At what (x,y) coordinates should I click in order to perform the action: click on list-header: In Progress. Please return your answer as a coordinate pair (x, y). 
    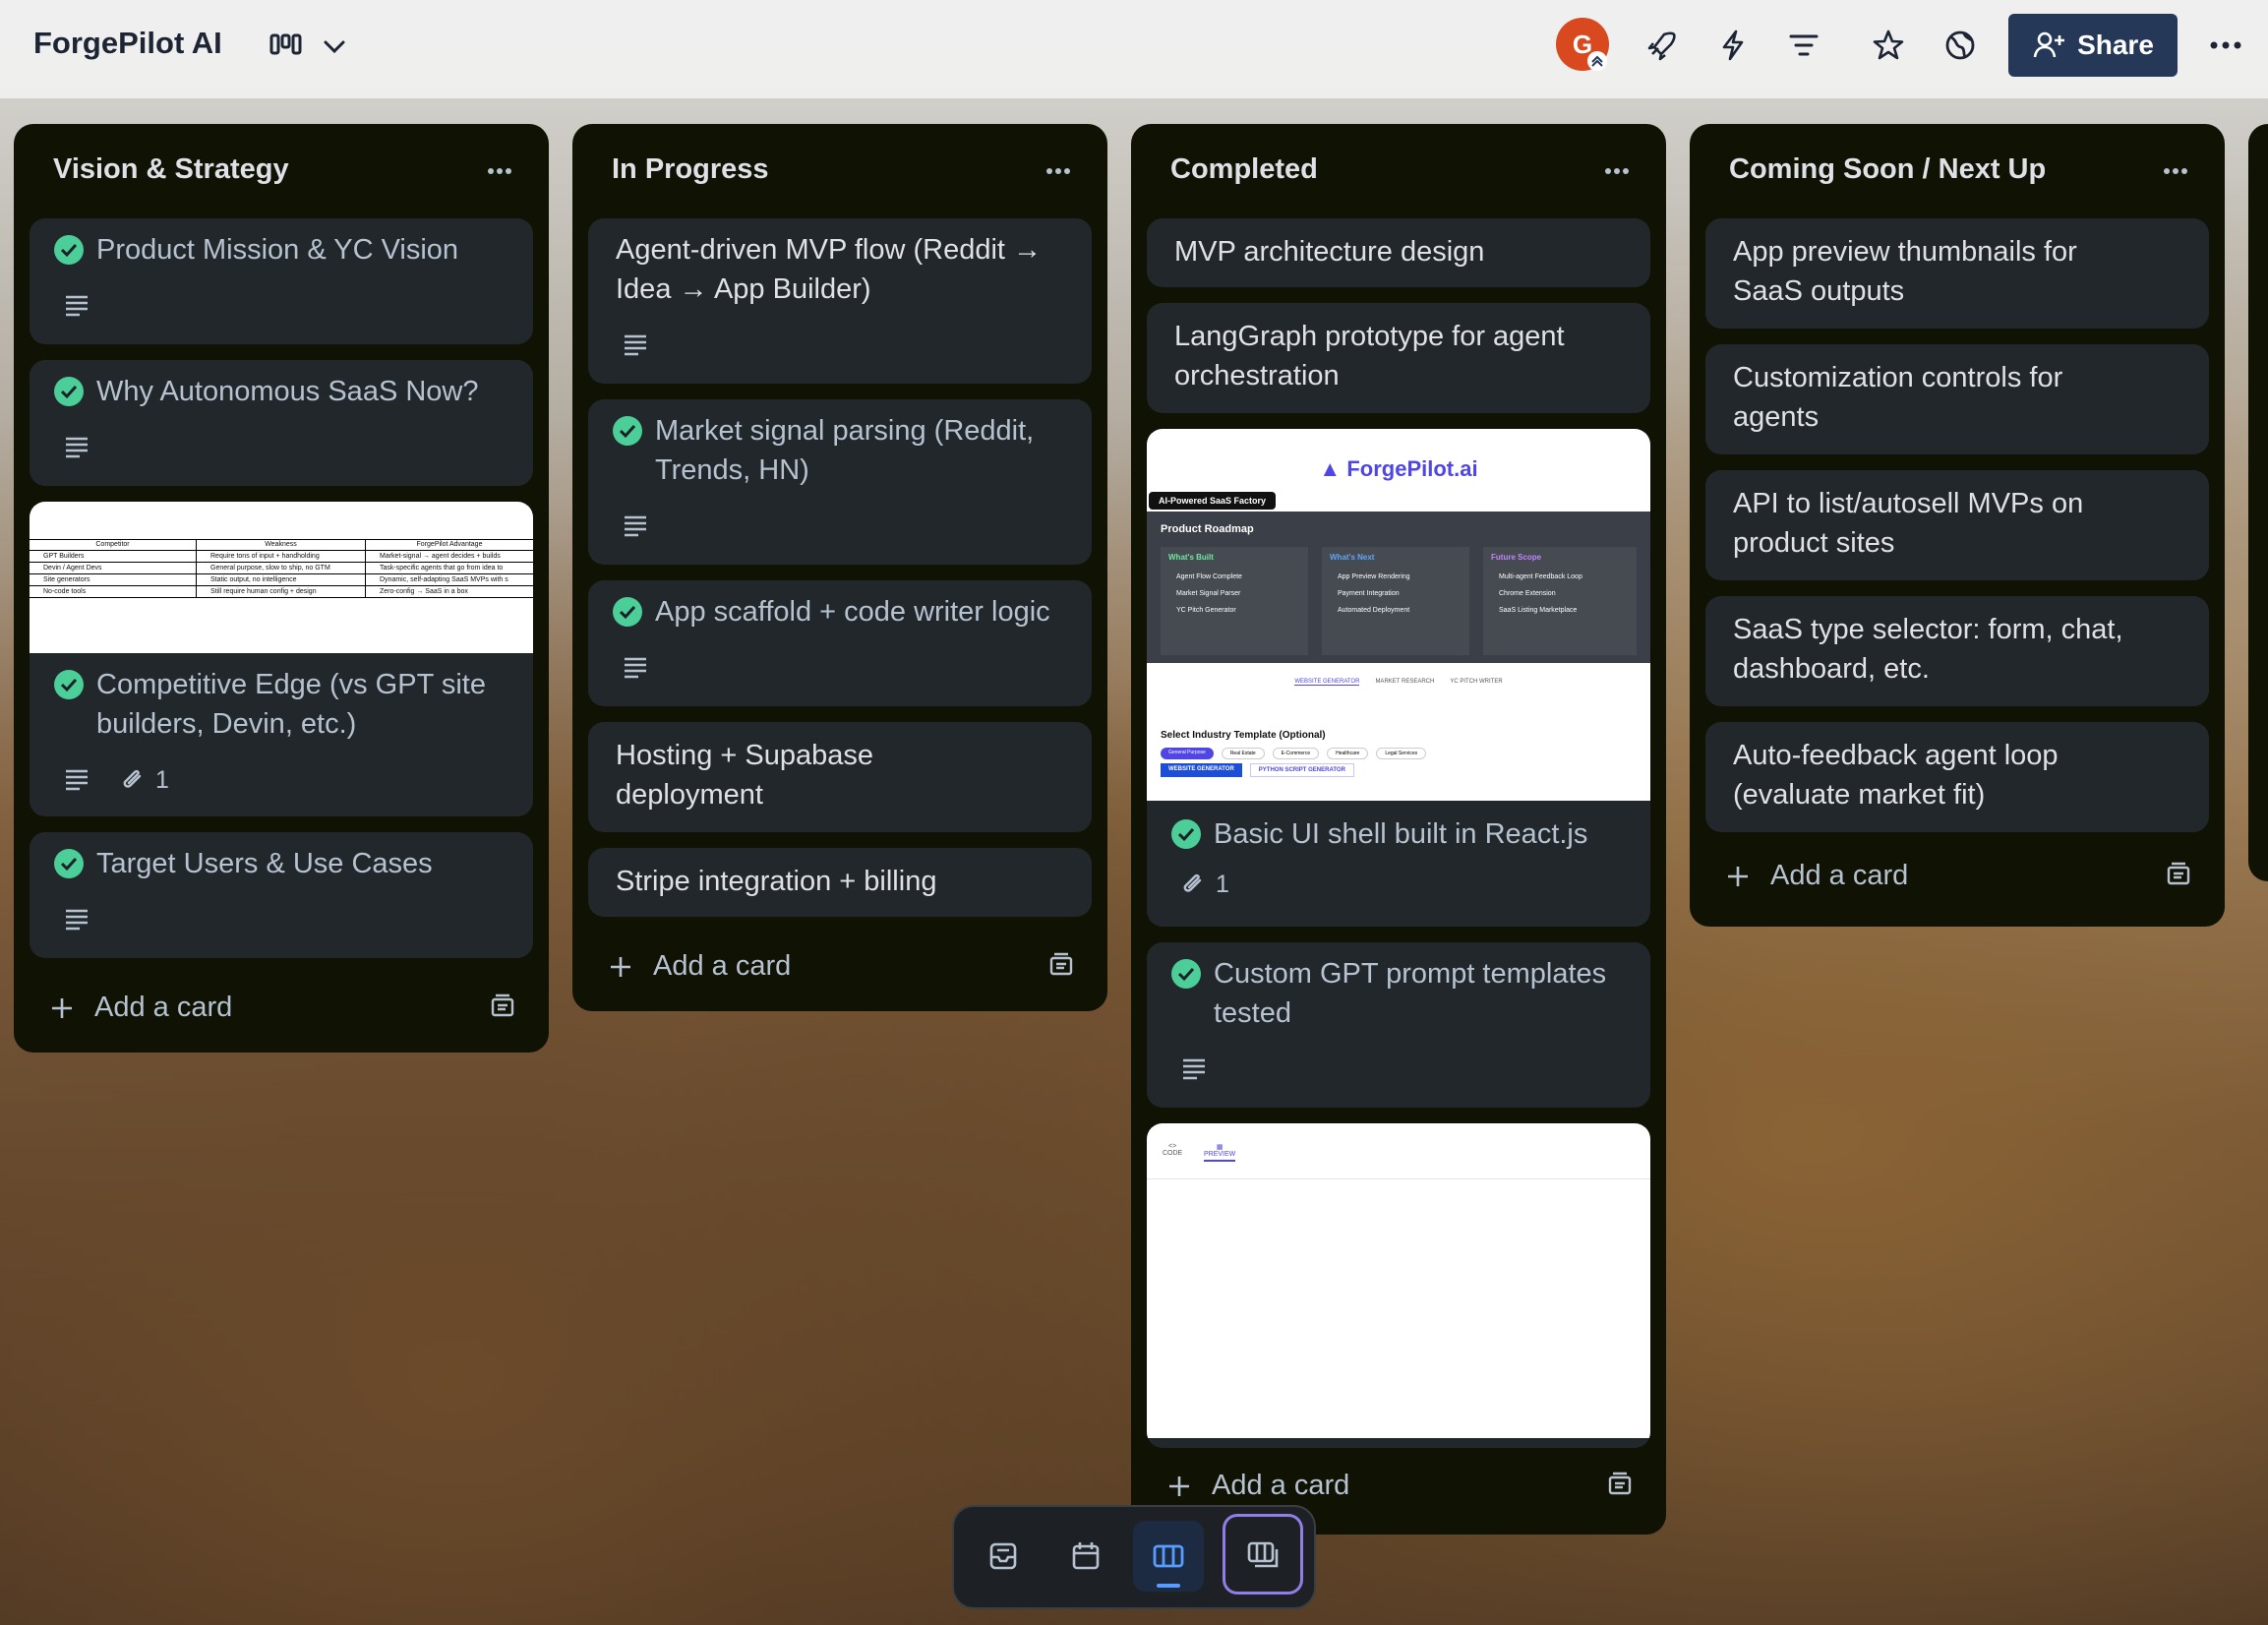
    Looking at the image, I should click on (839, 171).